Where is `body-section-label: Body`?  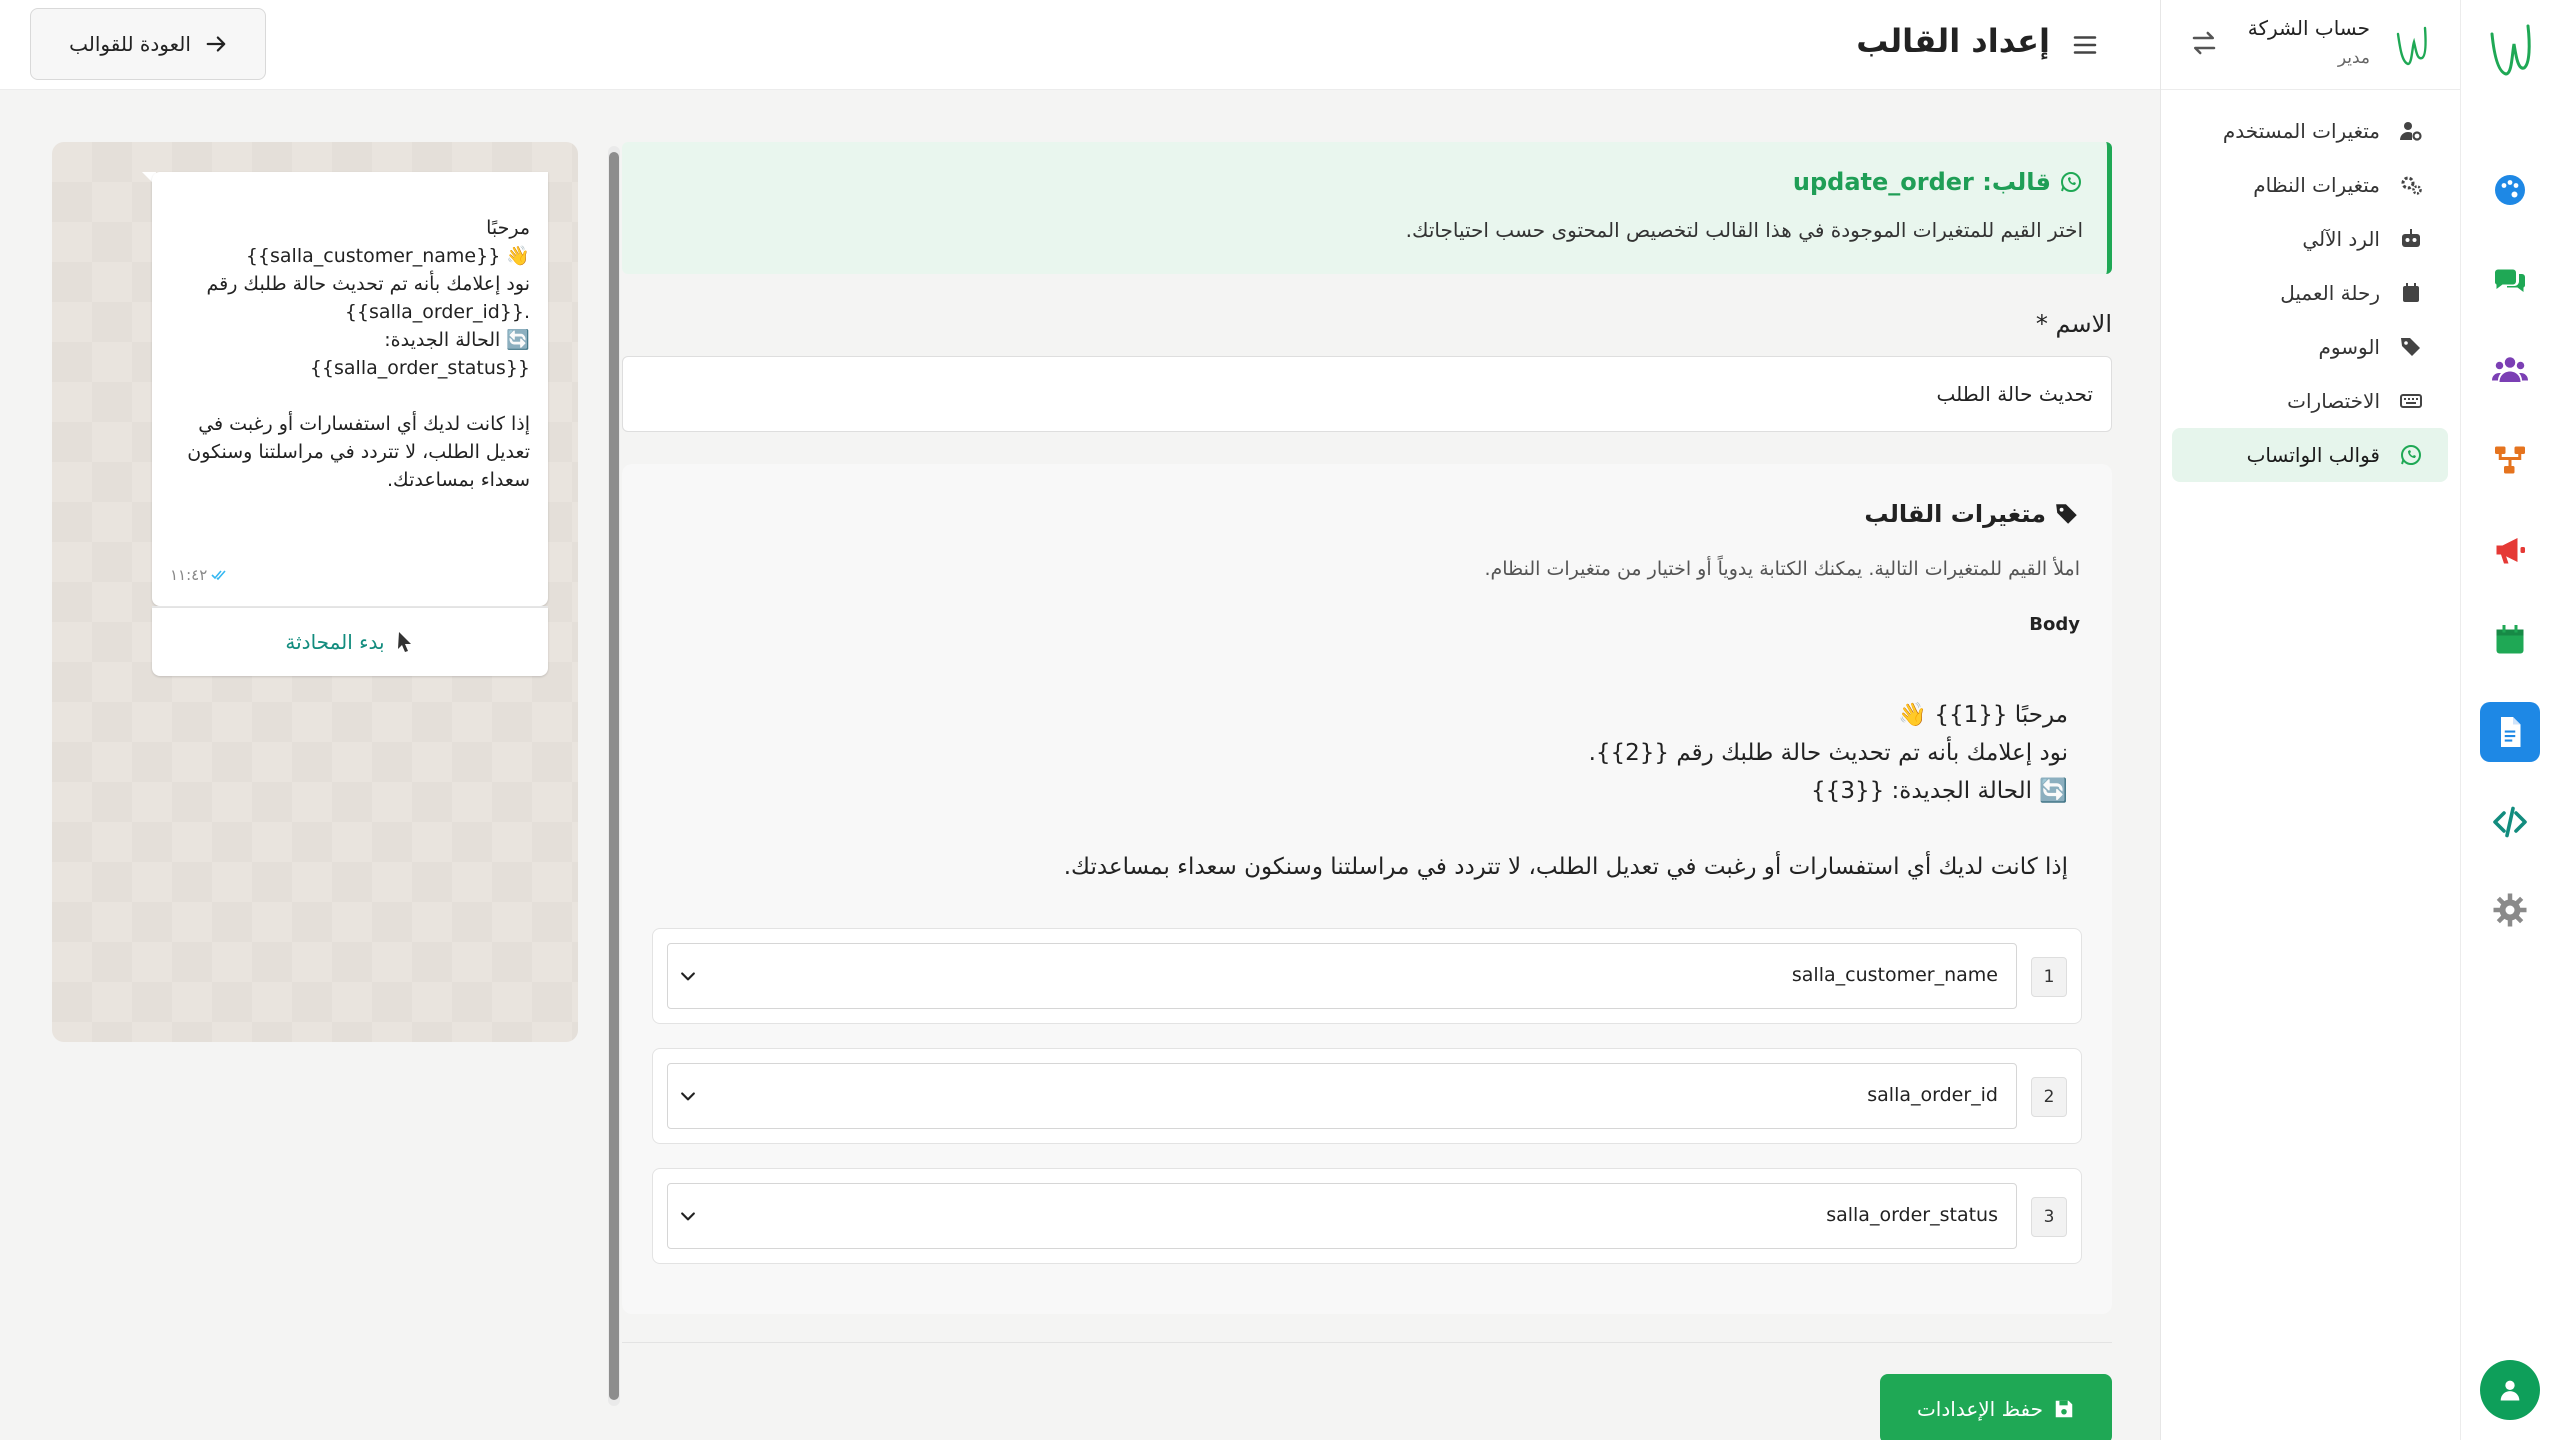 body-section-label: Body is located at coordinates (2054, 624).